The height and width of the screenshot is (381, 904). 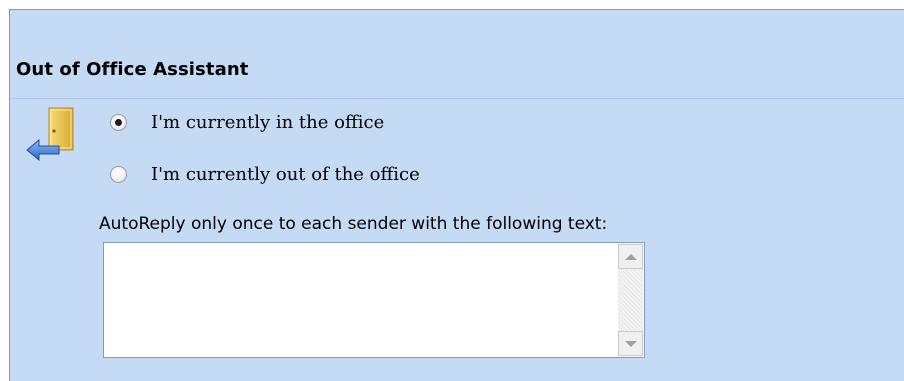 I want to click on arrow-down-icon, so click(x=630, y=343).